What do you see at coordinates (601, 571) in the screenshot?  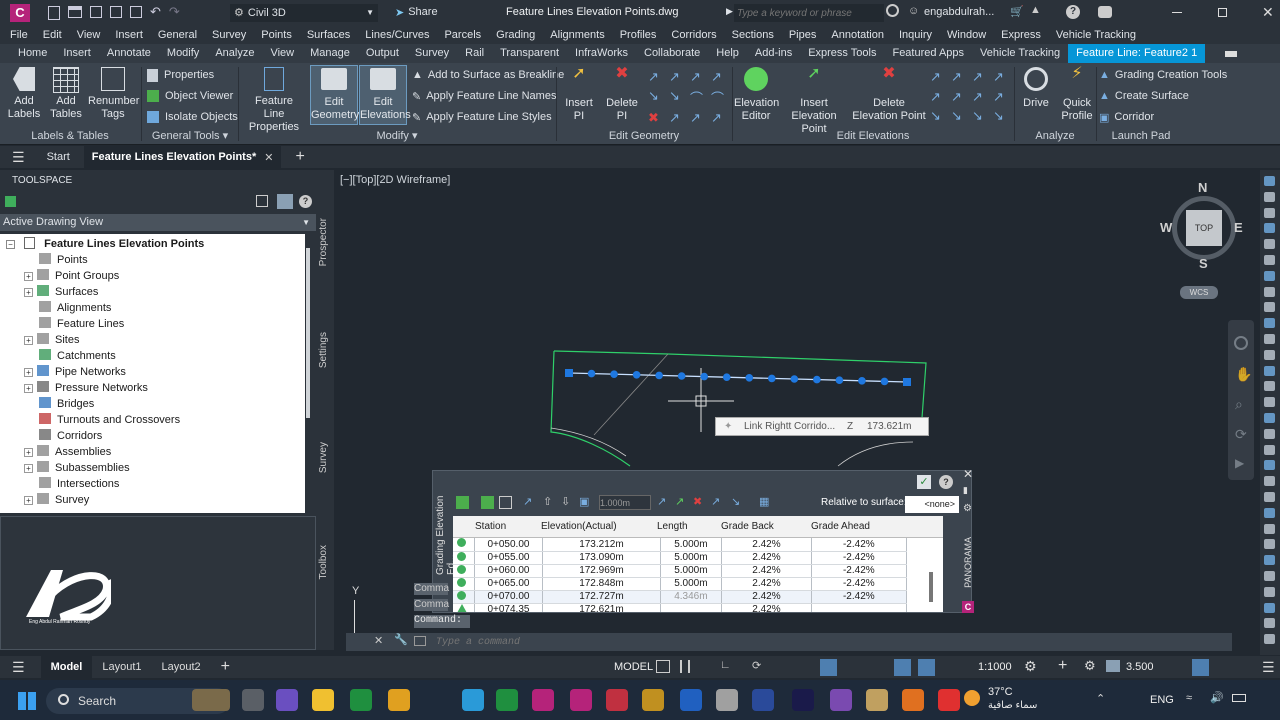 I see `cell-elevation-actual-: 172.969m` at bounding box center [601, 571].